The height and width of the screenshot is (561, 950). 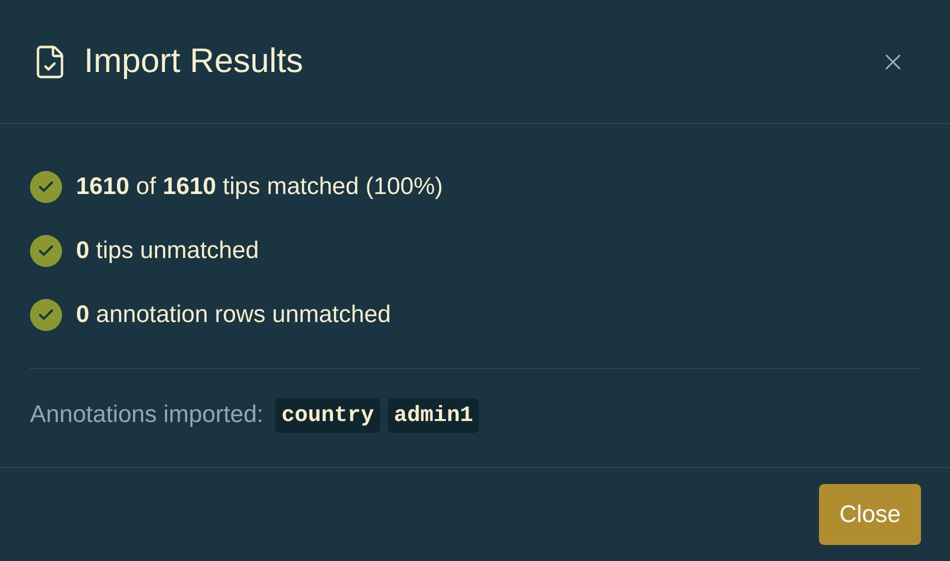 I want to click on annotation-tag: admin1, so click(x=434, y=415).